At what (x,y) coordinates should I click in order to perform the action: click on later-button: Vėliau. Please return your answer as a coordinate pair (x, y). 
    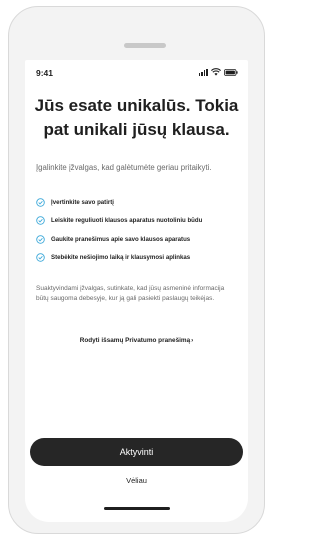
    Looking at the image, I should click on (136, 480).